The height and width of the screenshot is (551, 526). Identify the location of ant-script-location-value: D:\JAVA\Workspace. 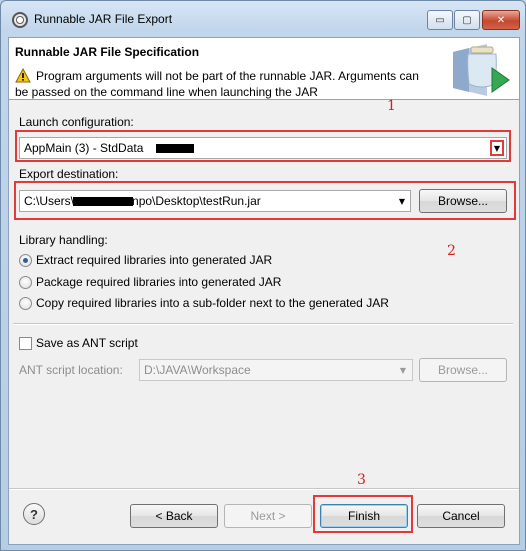
(197, 370).